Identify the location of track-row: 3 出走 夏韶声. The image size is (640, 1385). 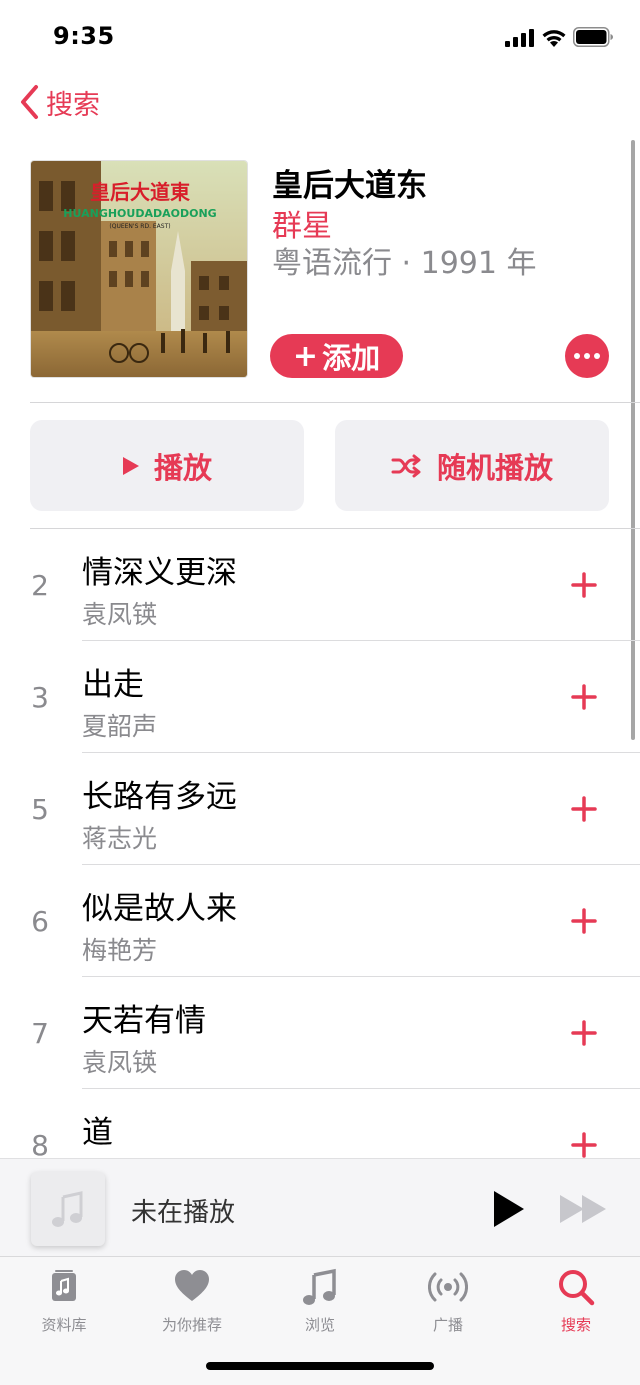
(320, 697).